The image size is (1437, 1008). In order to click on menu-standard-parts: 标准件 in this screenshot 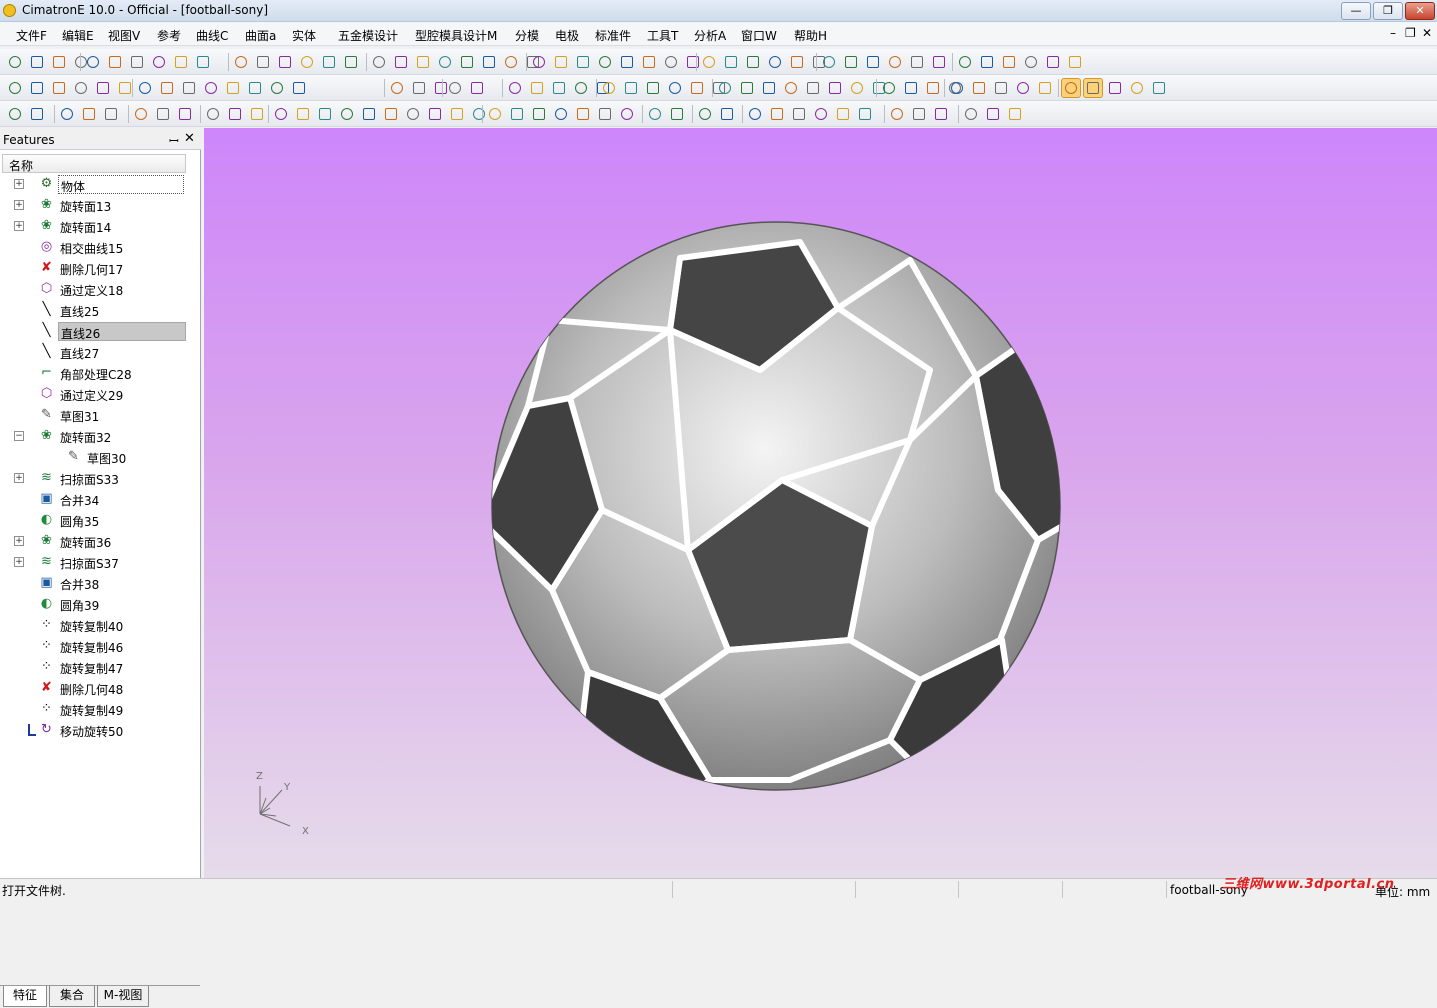, I will do `click(613, 35)`.